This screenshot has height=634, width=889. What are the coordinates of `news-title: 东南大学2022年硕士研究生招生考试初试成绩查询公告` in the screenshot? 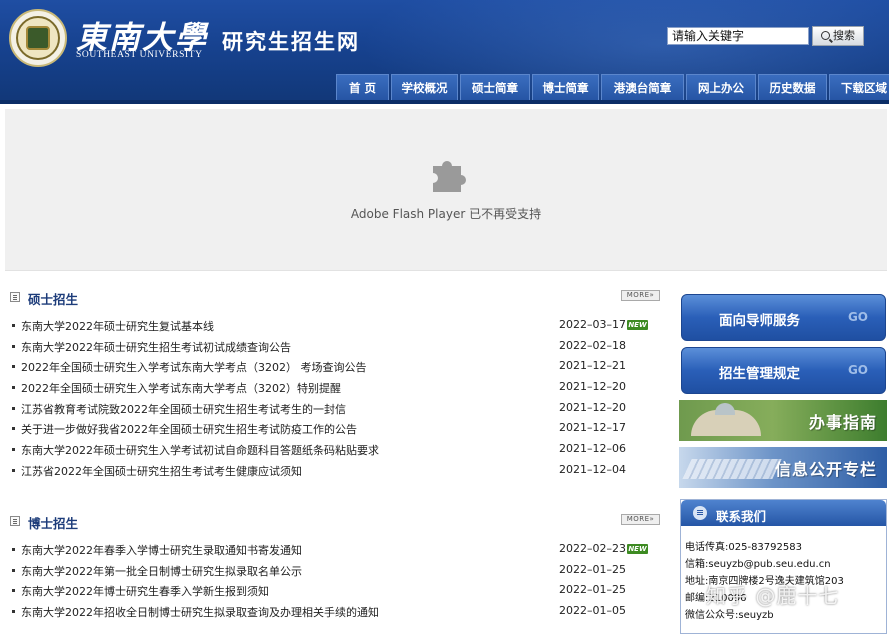 It's located at (156, 347).